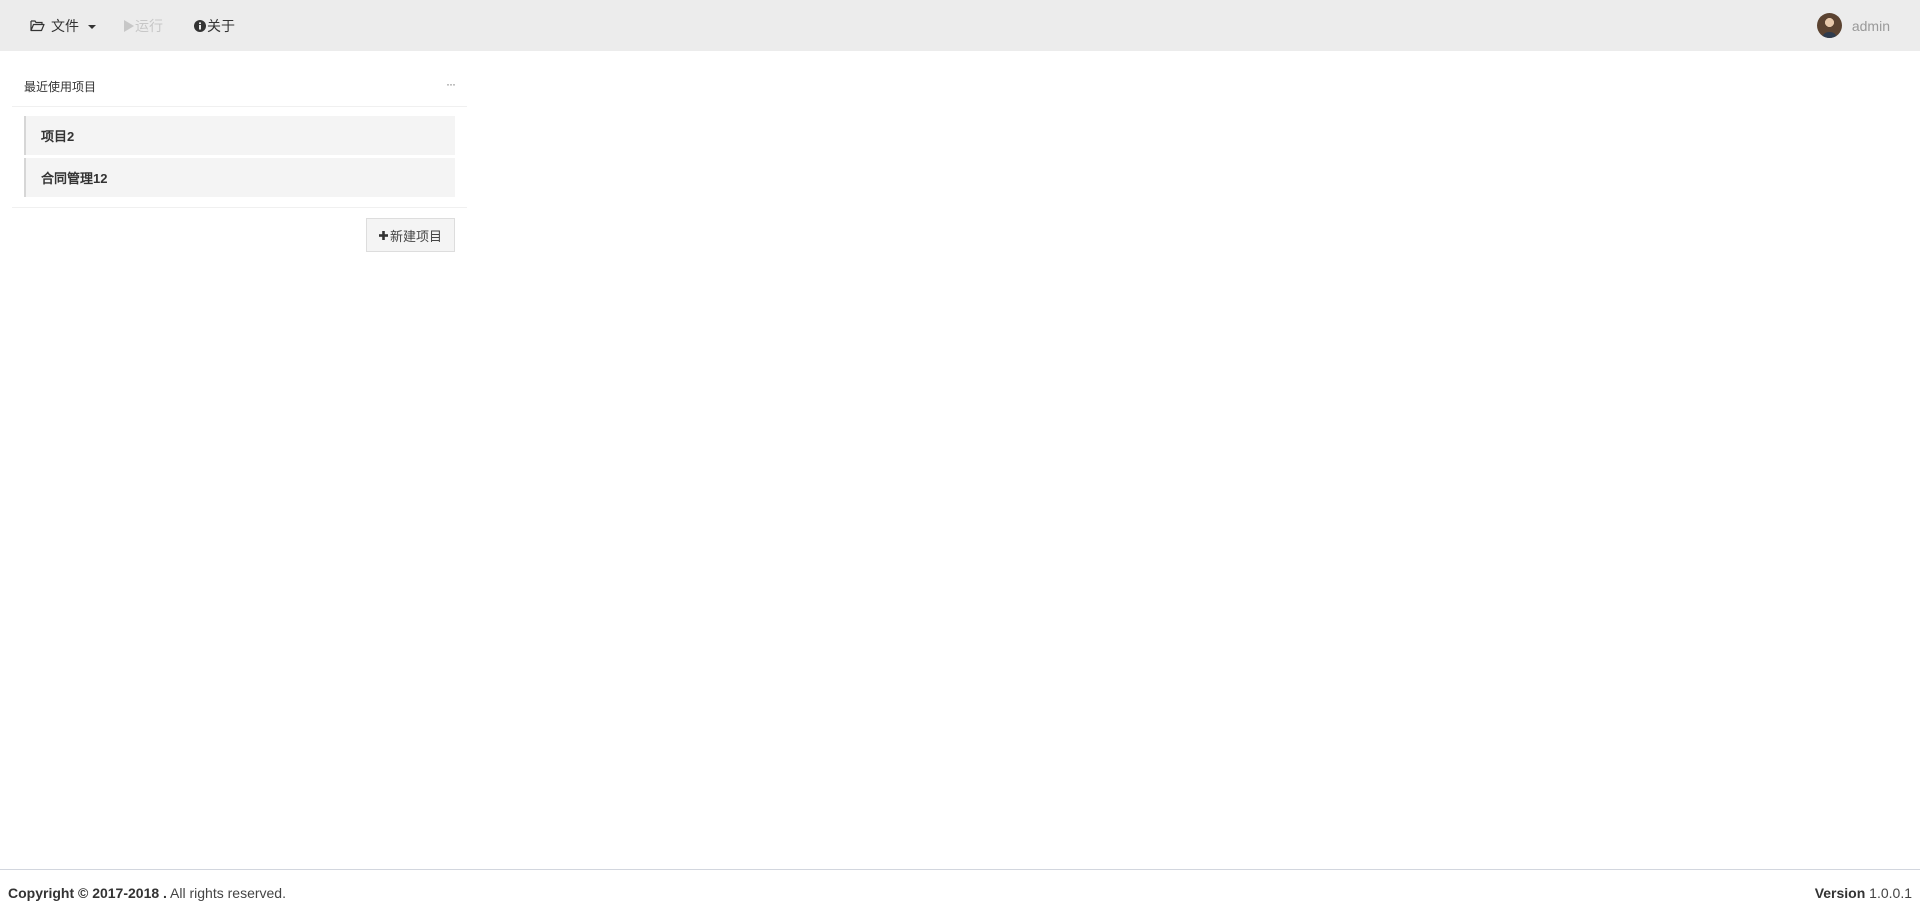 The image size is (1920, 915). What do you see at coordinates (1888, 892) in the screenshot?
I see `version-value: 1.0.0.1` at bounding box center [1888, 892].